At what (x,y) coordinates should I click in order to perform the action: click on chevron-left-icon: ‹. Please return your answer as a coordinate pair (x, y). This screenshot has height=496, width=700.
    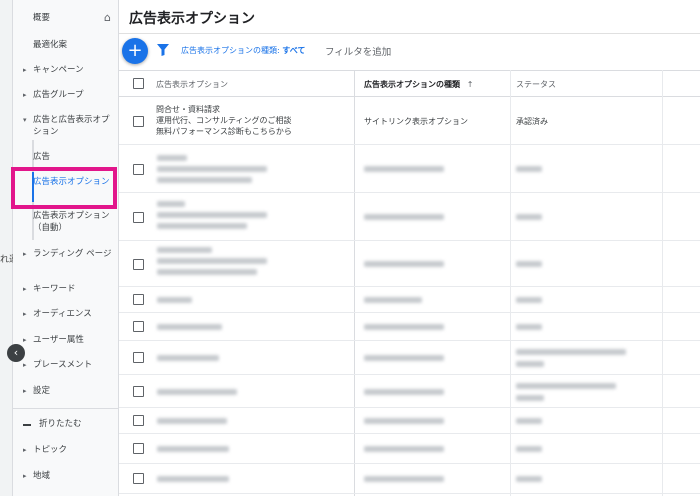
    Looking at the image, I should click on (16, 353).